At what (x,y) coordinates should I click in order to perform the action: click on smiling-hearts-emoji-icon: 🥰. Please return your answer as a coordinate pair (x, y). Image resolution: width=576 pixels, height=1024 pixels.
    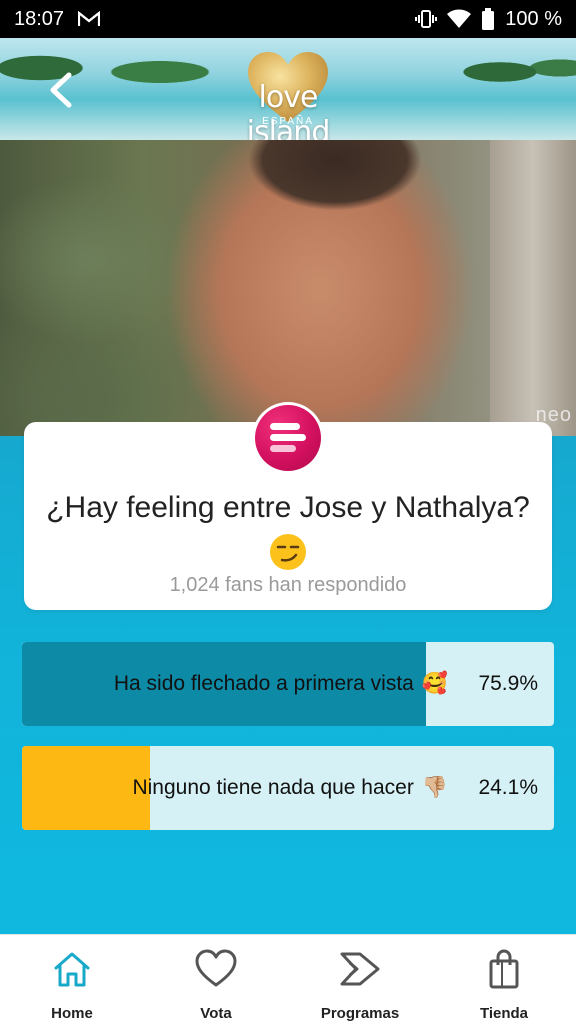
    Looking at the image, I should click on (434, 683).